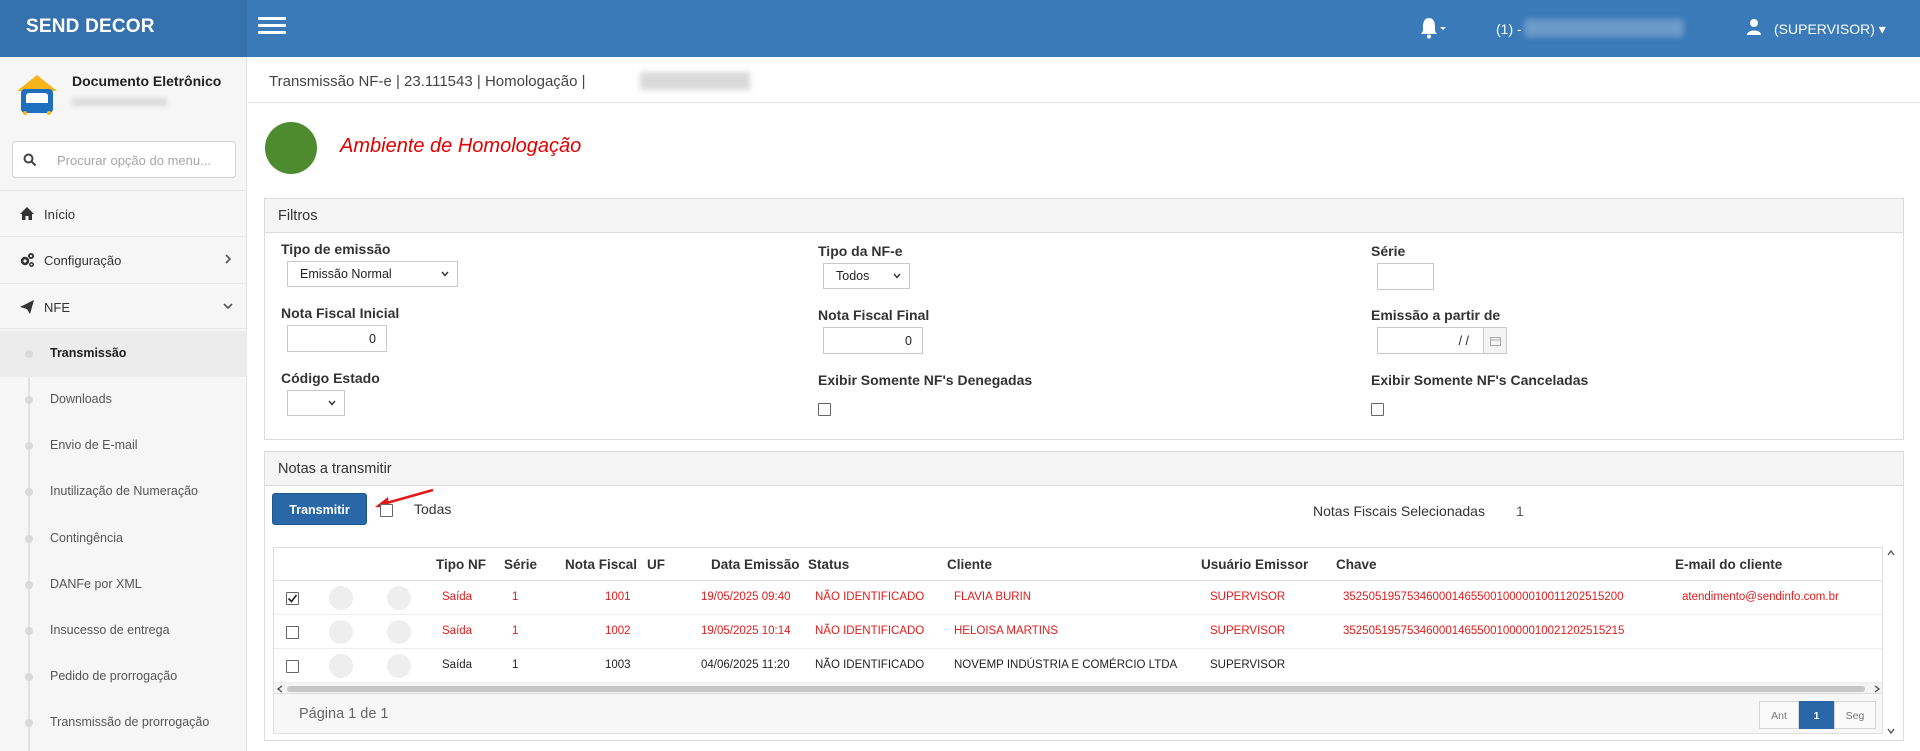 The image size is (1920, 751). Describe the element at coordinates (1855, 715) in the screenshot. I see `next-page-button: Seg` at that location.